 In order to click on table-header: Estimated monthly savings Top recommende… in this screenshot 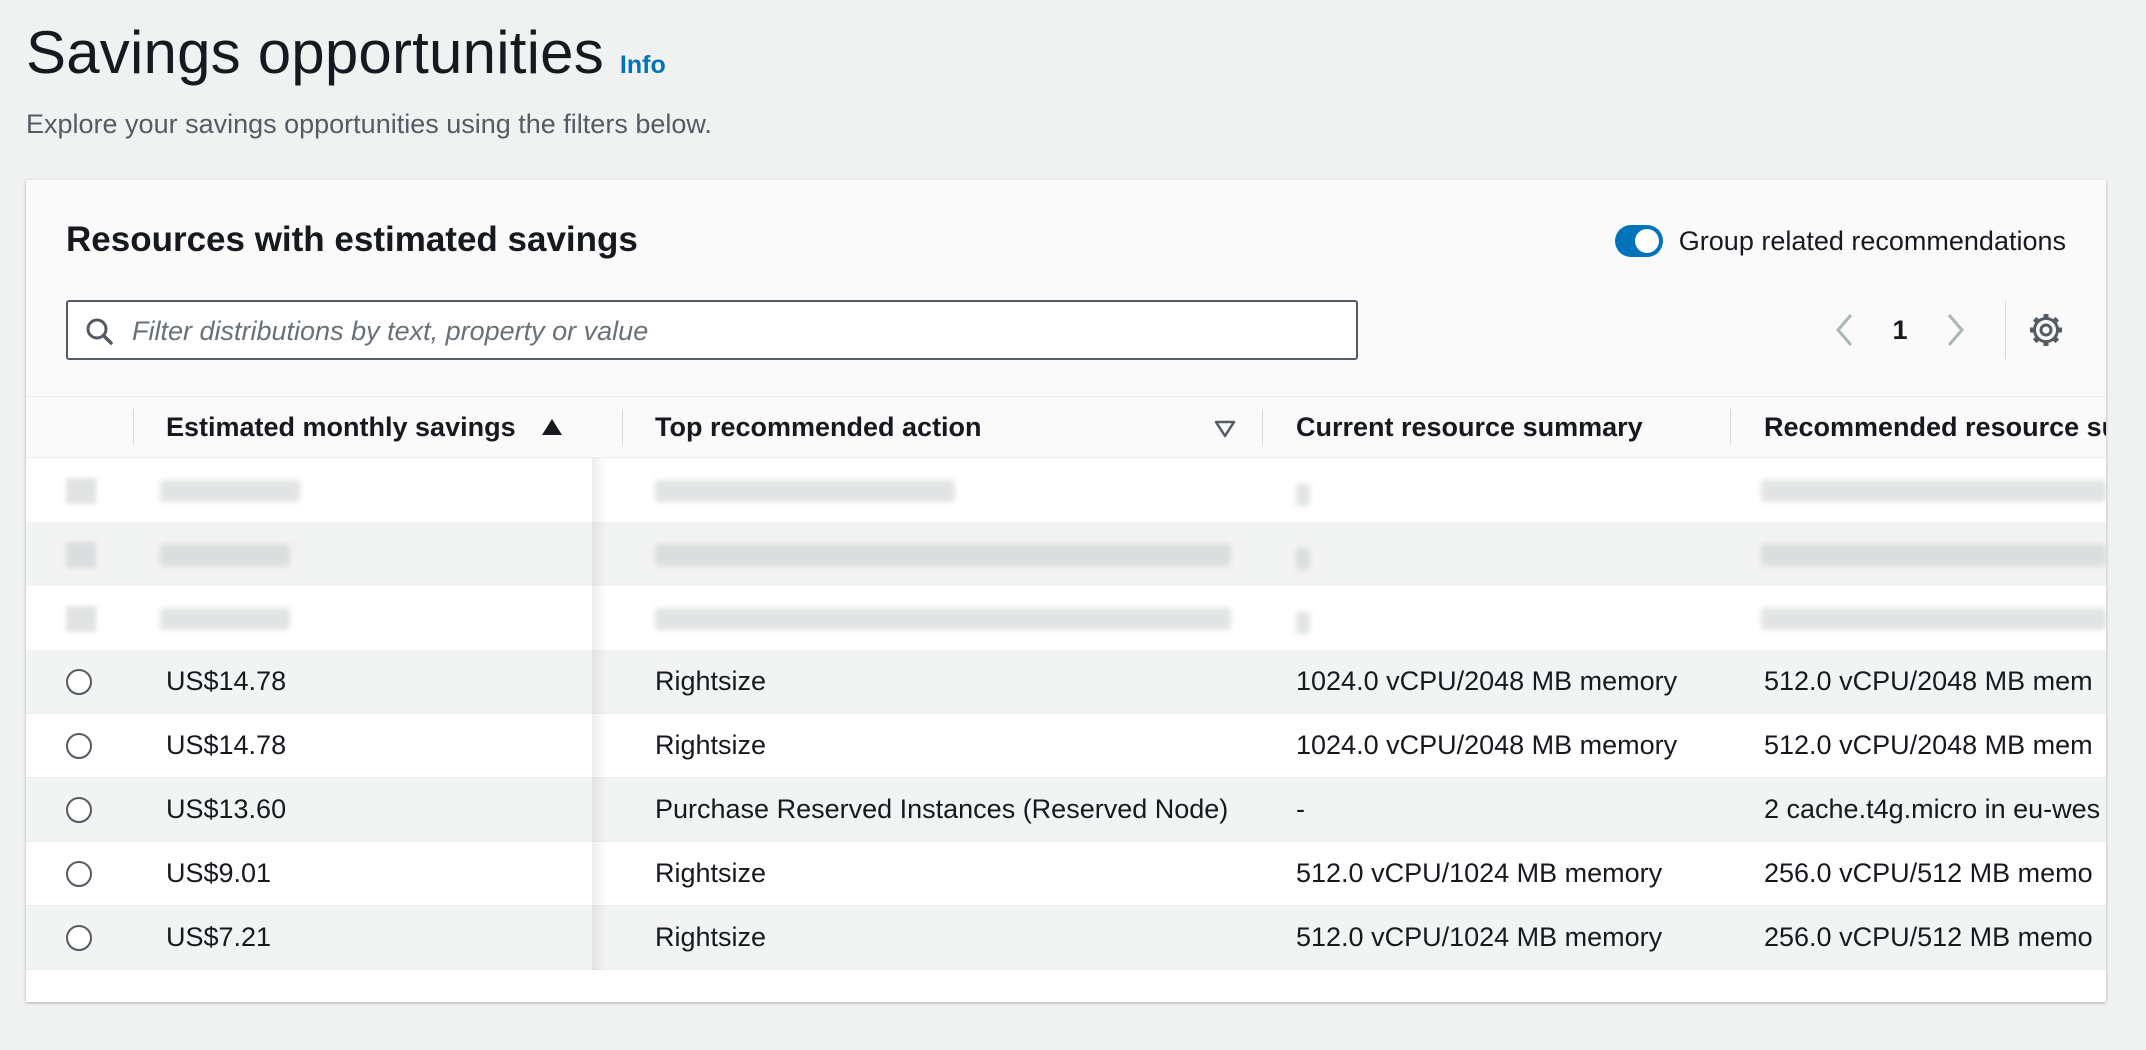, I will do `click(1066, 427)`.